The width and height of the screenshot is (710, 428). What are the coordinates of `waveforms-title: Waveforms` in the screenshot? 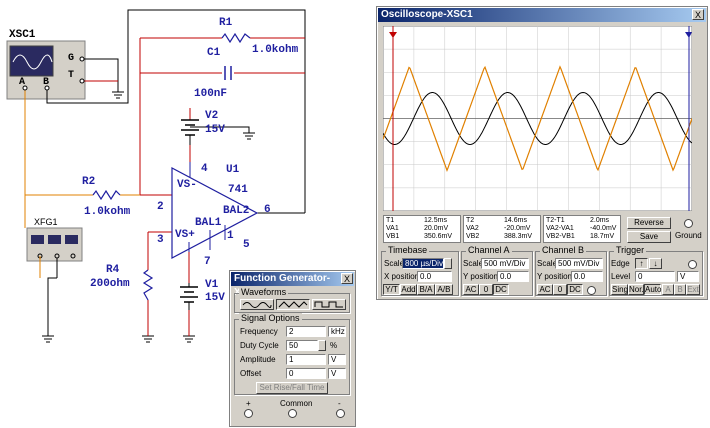 It's located at (264, 292).